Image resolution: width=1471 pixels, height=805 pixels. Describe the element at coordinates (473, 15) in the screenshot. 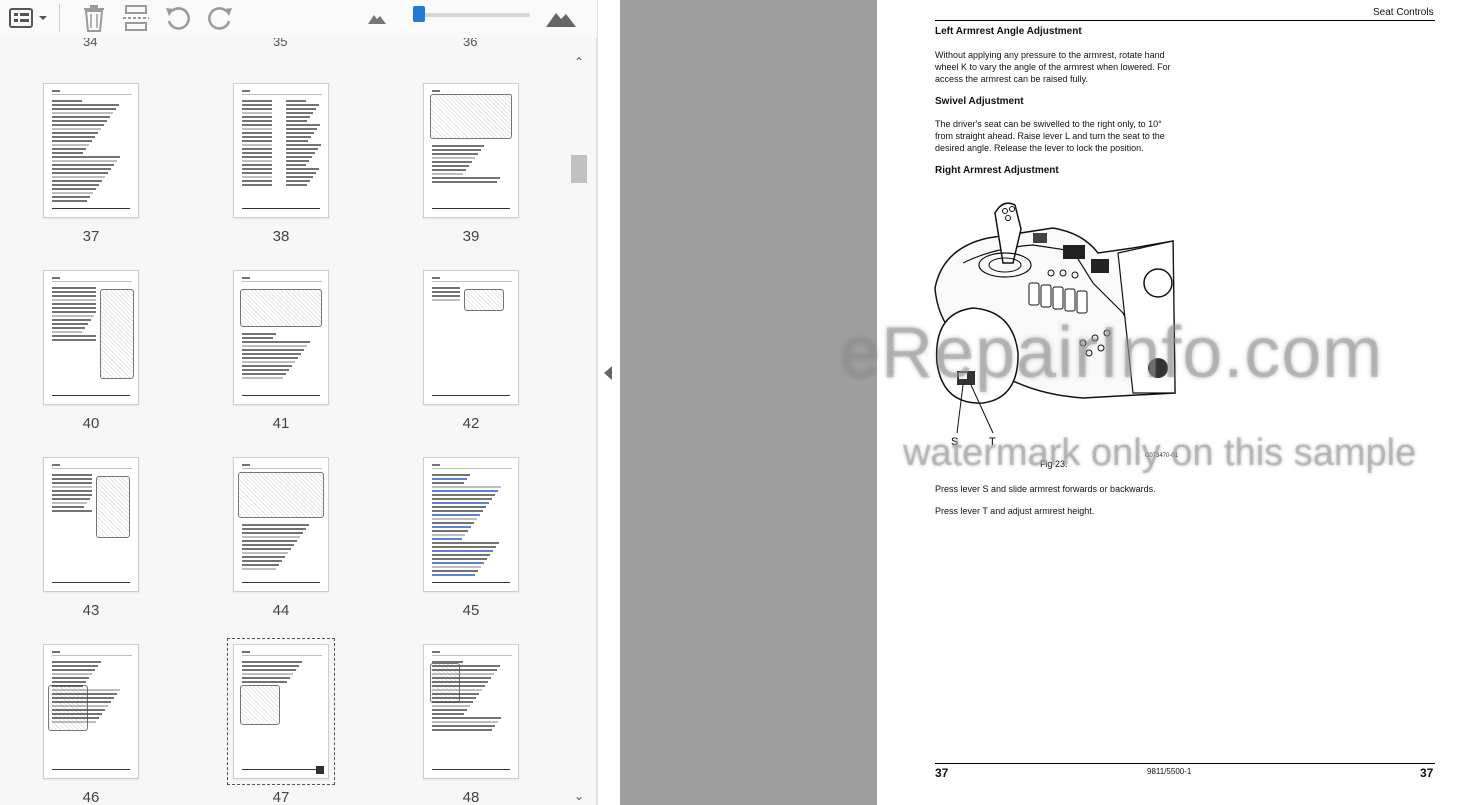

I see `zoom-slider-track` at that location.